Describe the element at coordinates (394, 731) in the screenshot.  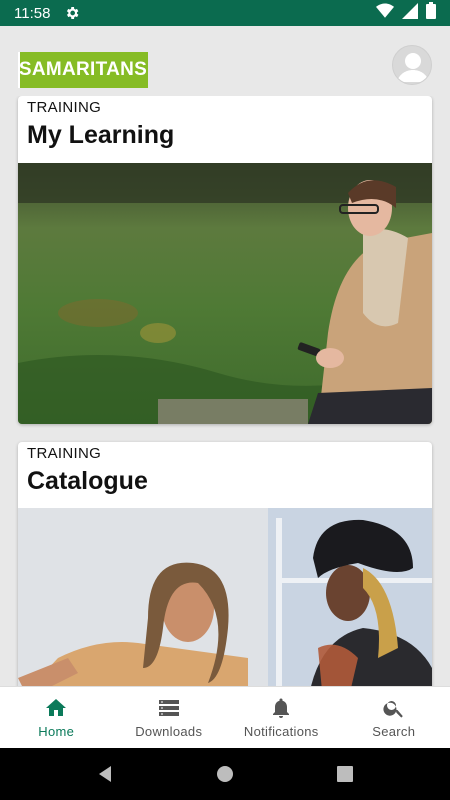
I see `nav-label: Search` at that location.